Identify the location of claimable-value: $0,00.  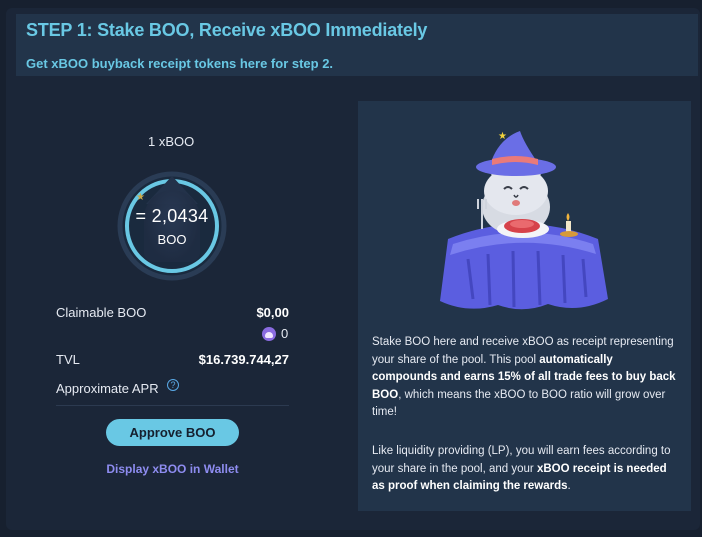
(272, 312).